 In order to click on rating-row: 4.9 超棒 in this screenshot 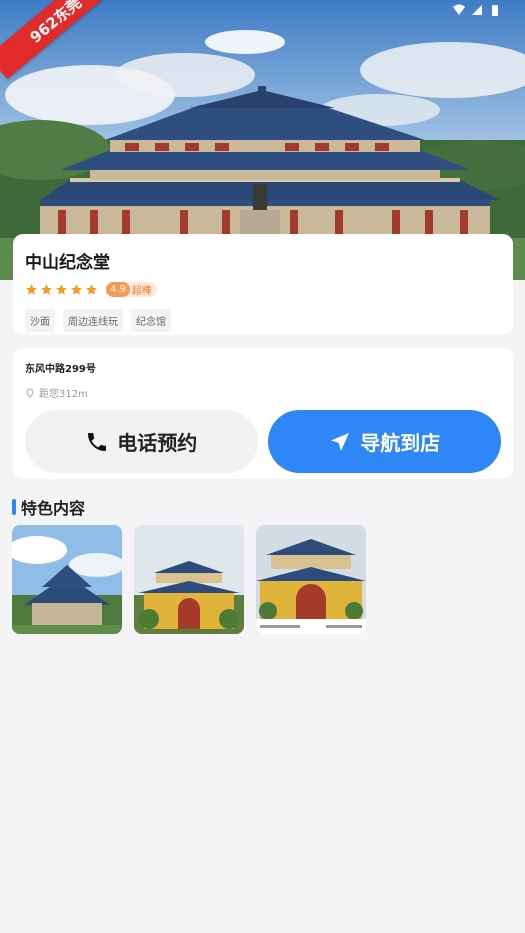, I will do `click(263, 289)`.